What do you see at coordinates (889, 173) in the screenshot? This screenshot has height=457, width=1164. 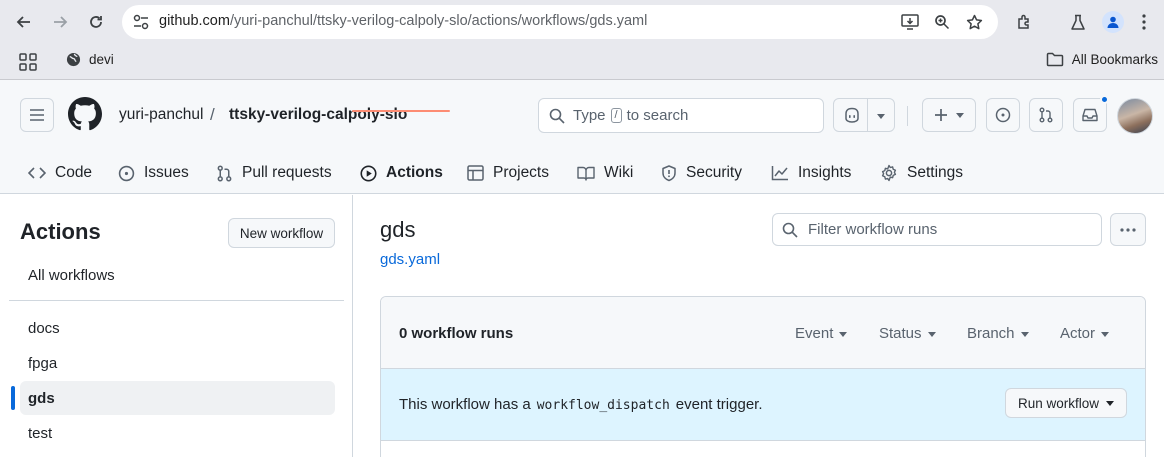 I see `gear-icon` at bounding box center [889, 173].